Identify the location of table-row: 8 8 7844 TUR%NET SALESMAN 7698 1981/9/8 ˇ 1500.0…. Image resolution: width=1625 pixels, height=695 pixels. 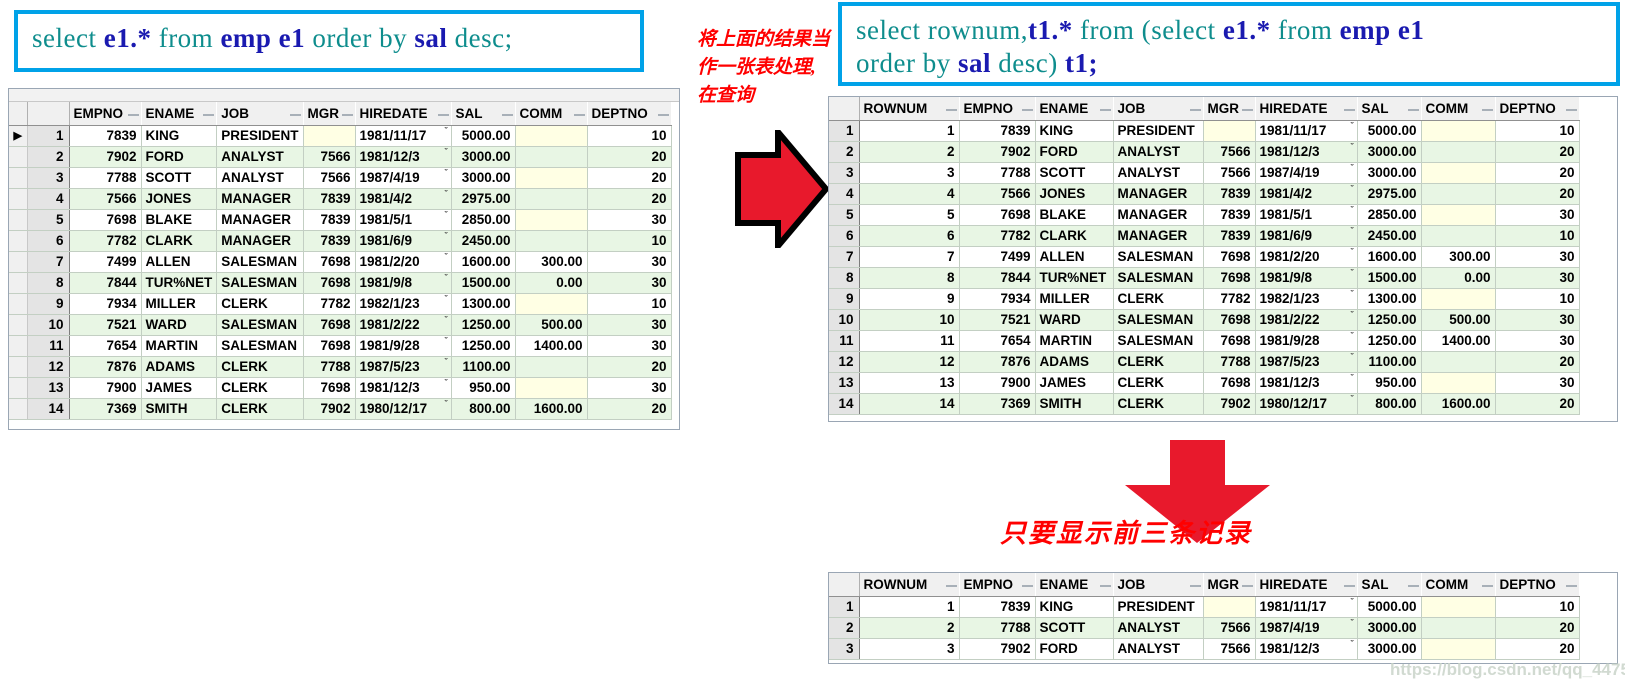
(1204, 278).